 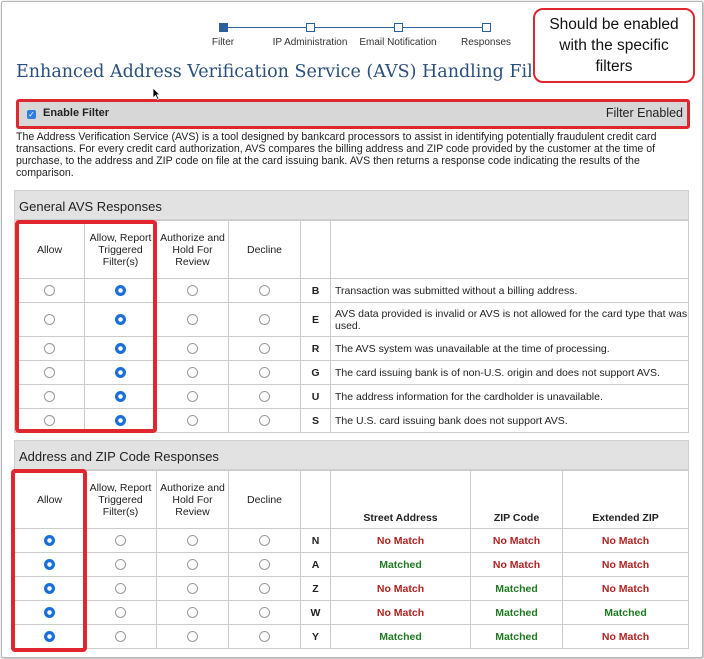 I want to click on avs-code: G, so click(x=315, y=372).